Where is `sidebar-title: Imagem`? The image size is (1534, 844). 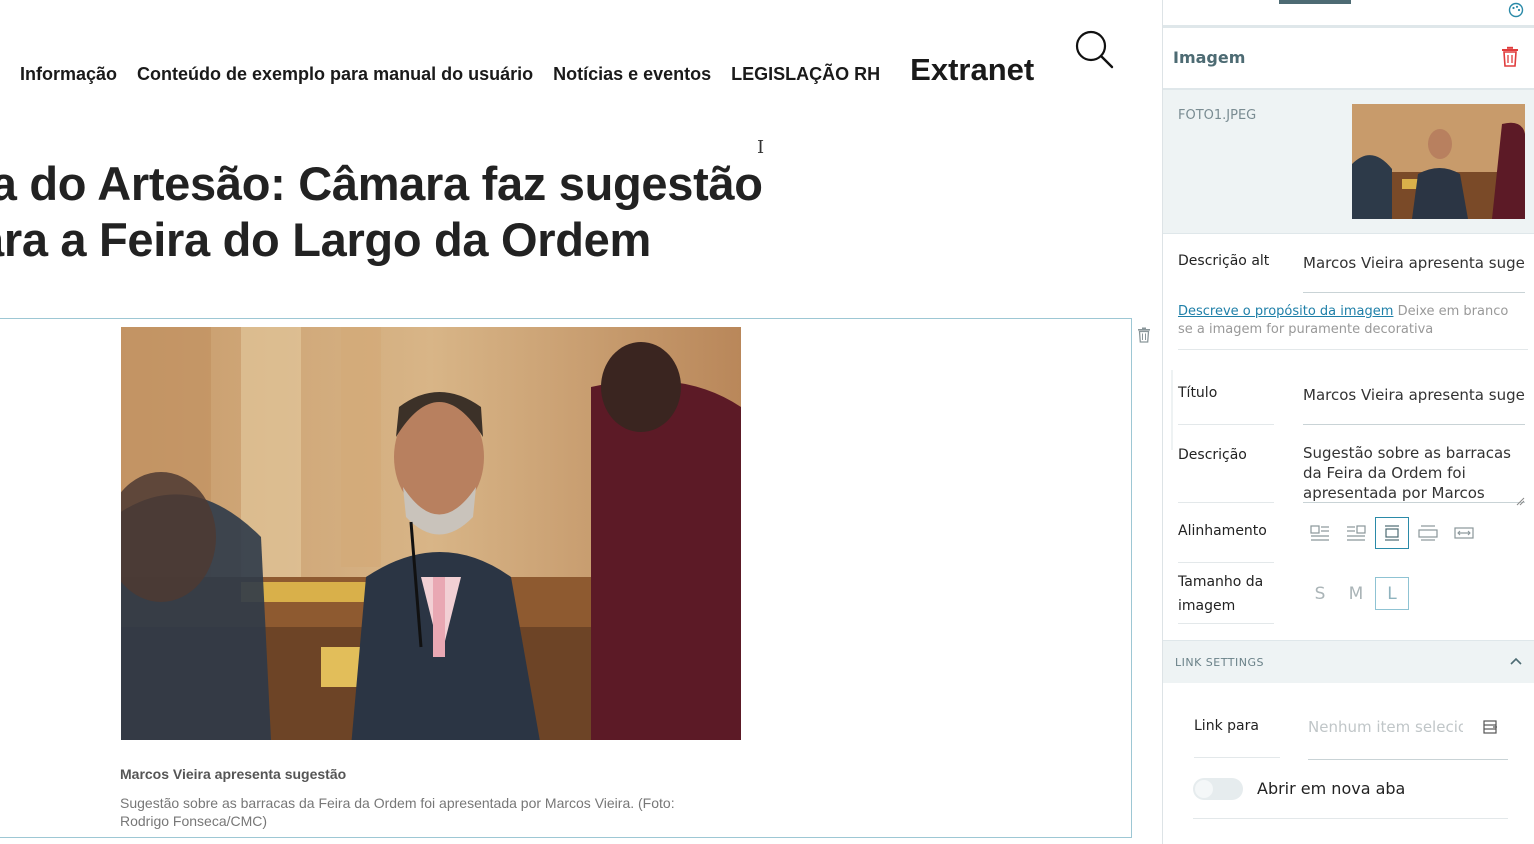
sidebar-title: Imagem is located at coordinates (1209, 57).